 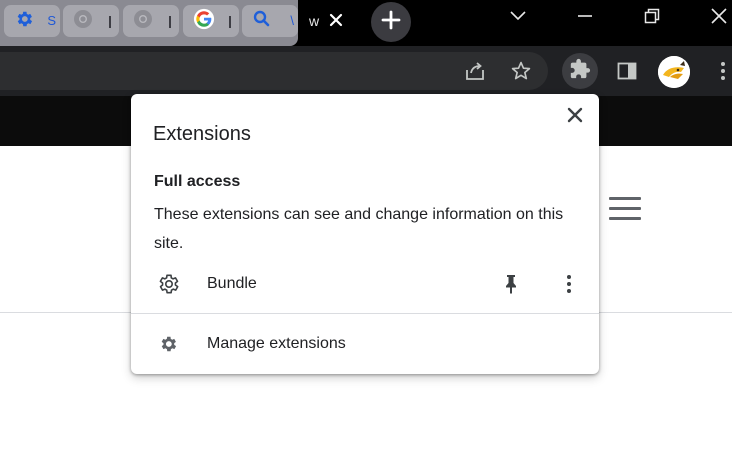 I want to click on minimize-button, so click(x=585, y=18).